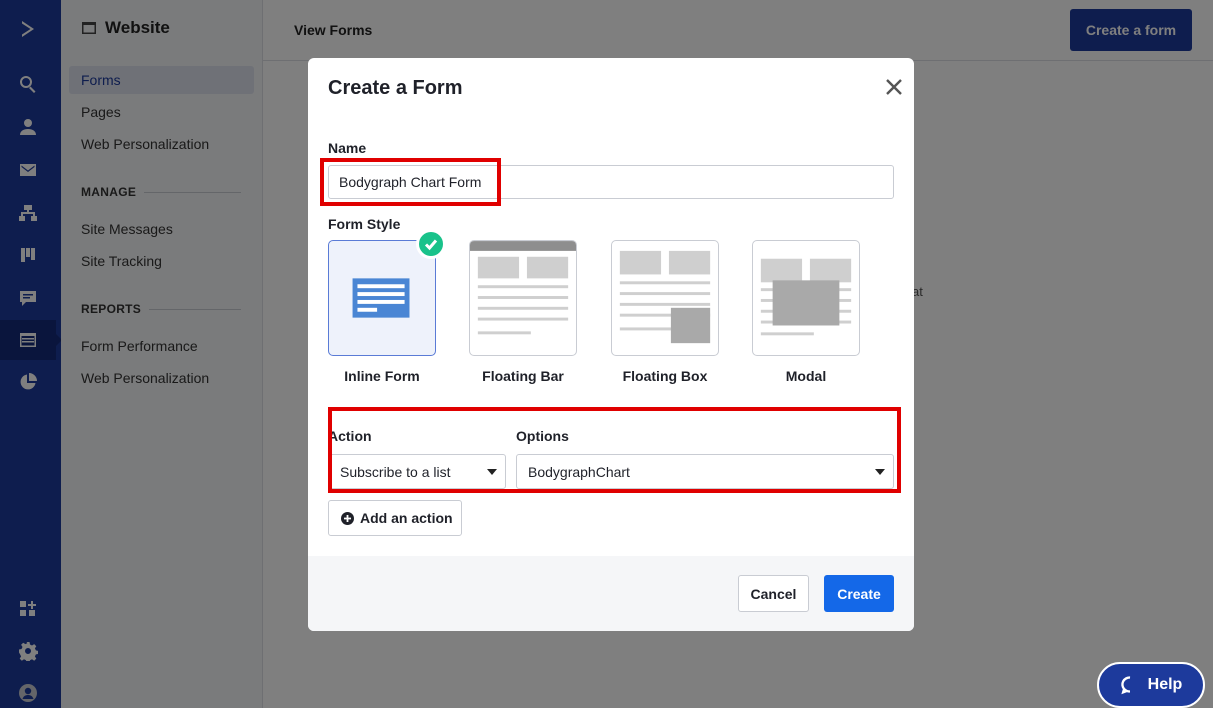 Image resolution: width=1213 pixels, height=708 pixels. Describe the element at coordinates (705, 471) in the screenshot. I see `options-select: BodygraphChart` at that location.